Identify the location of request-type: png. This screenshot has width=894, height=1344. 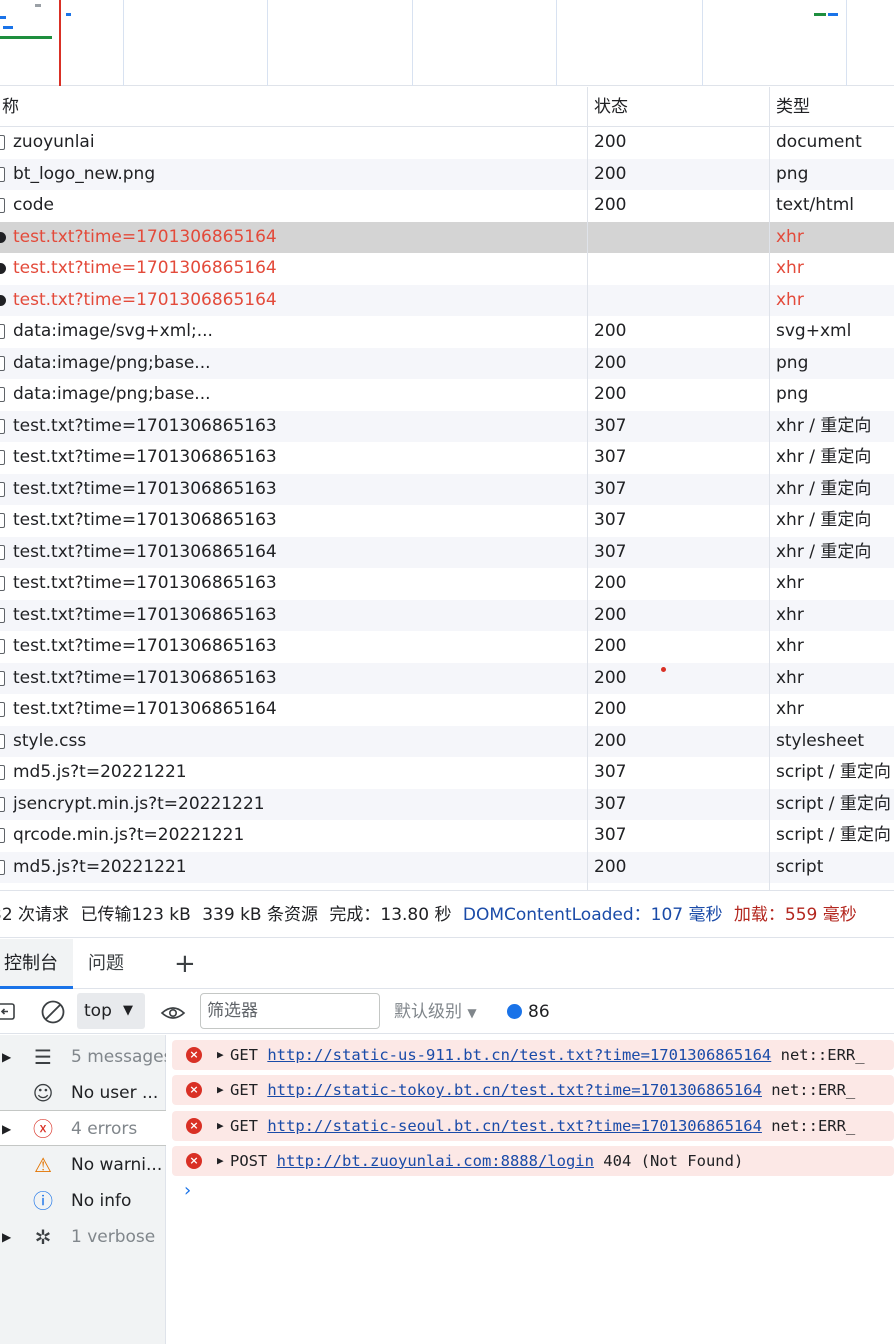
(792, 173).